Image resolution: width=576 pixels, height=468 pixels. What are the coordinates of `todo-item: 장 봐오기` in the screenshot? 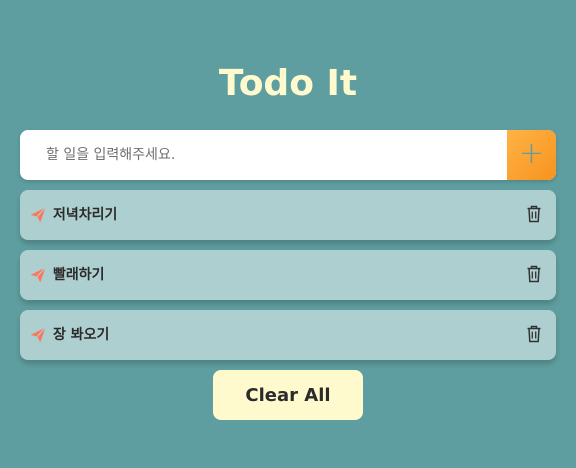 It's located at (288, 335).